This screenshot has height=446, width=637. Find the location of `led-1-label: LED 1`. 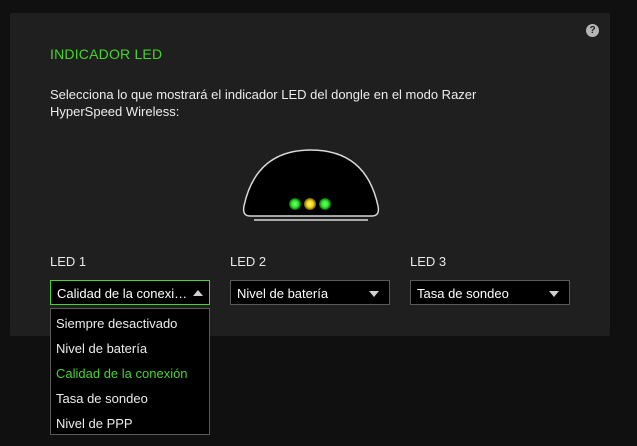

led-1-label: LED 1 is located at coordinates (68, 261).